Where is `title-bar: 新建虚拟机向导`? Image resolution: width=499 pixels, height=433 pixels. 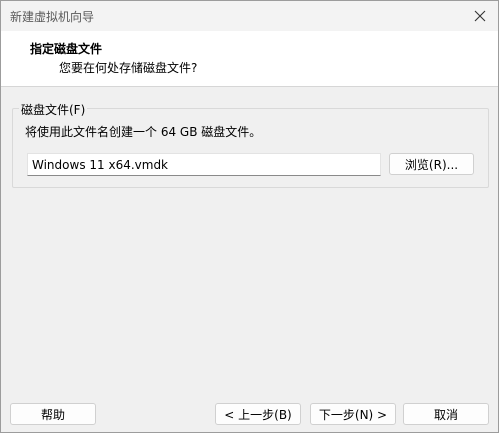 title-bar: 新建虚拟机向导 is located at coordinates (249, 16).